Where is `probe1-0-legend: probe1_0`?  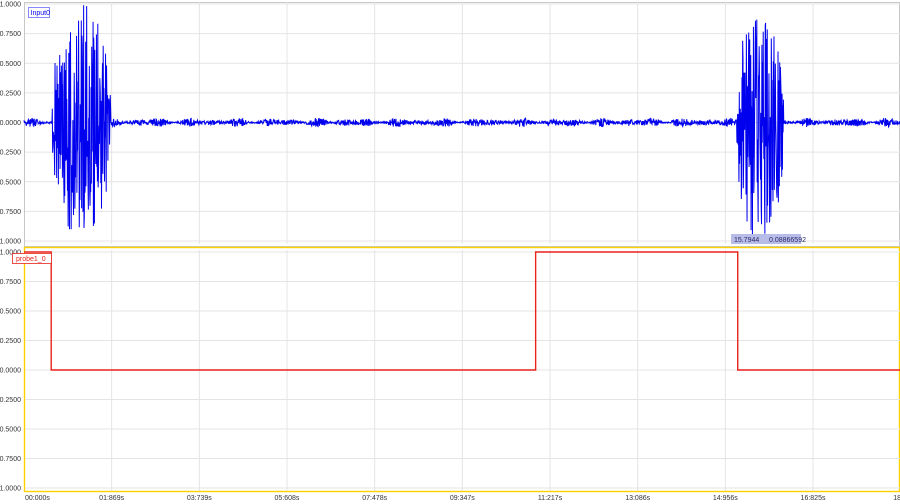 probe1-0-legend: probe1_0 is located at coordinates (32, 258).